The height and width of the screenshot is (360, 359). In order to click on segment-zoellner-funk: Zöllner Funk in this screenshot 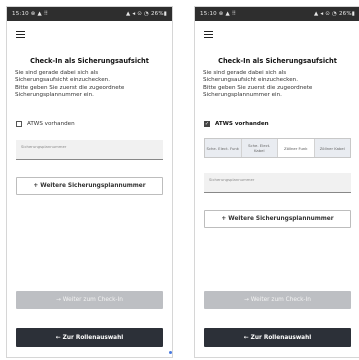, I will do `click(296, 148)`.